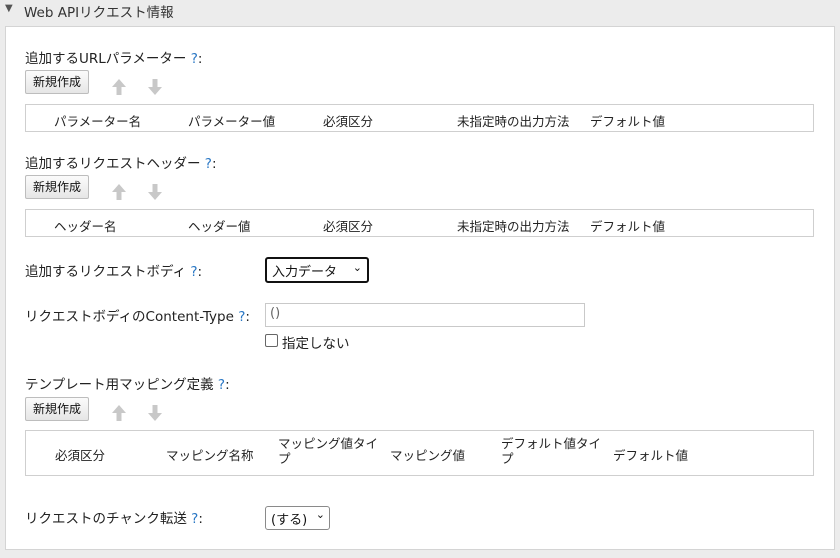  I want to click on chunked-transfer-select: (する) ⌄, so click(297, 518).